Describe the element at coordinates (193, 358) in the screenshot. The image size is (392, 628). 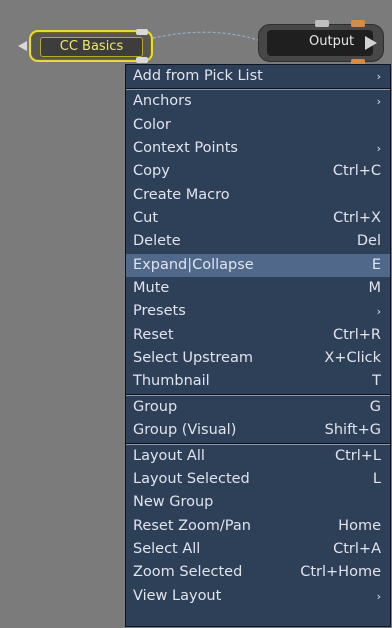
I see `menu-item-label: Select Upstream` at that location.